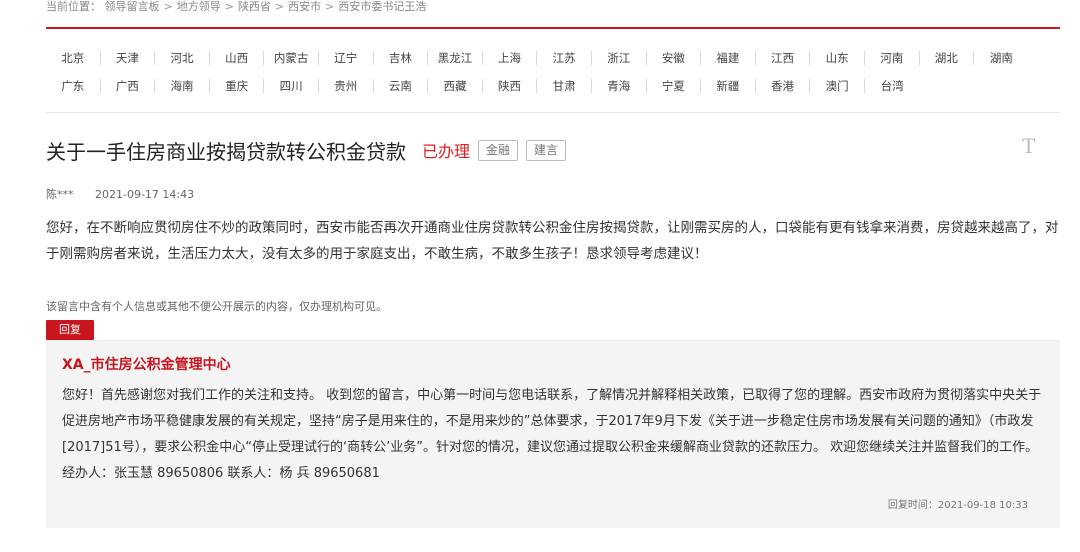 The width and height of the screenshot is (1080, 552). I want to click on post-meta: 陈*** 2021-09-17 14:43, so click(120, 194).